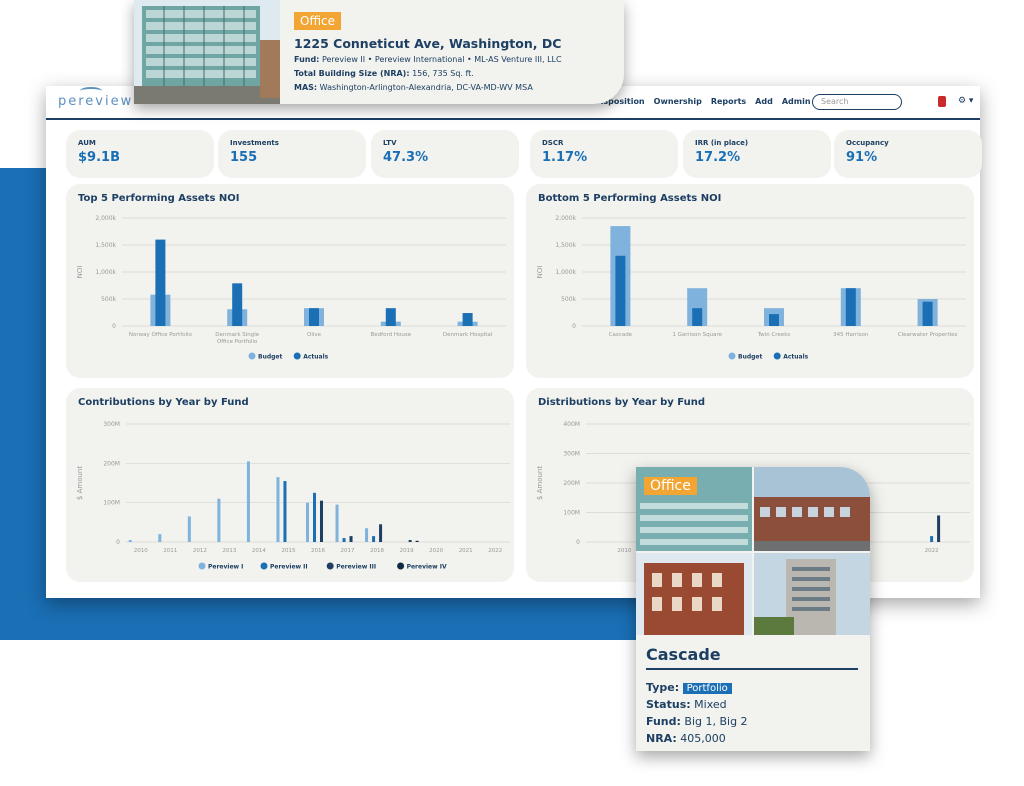 This screenshot has width=1024, height=786. Describe the element at coordinates (795, 357) in the screenshot. I see `legend-label: Actuals` at that location.